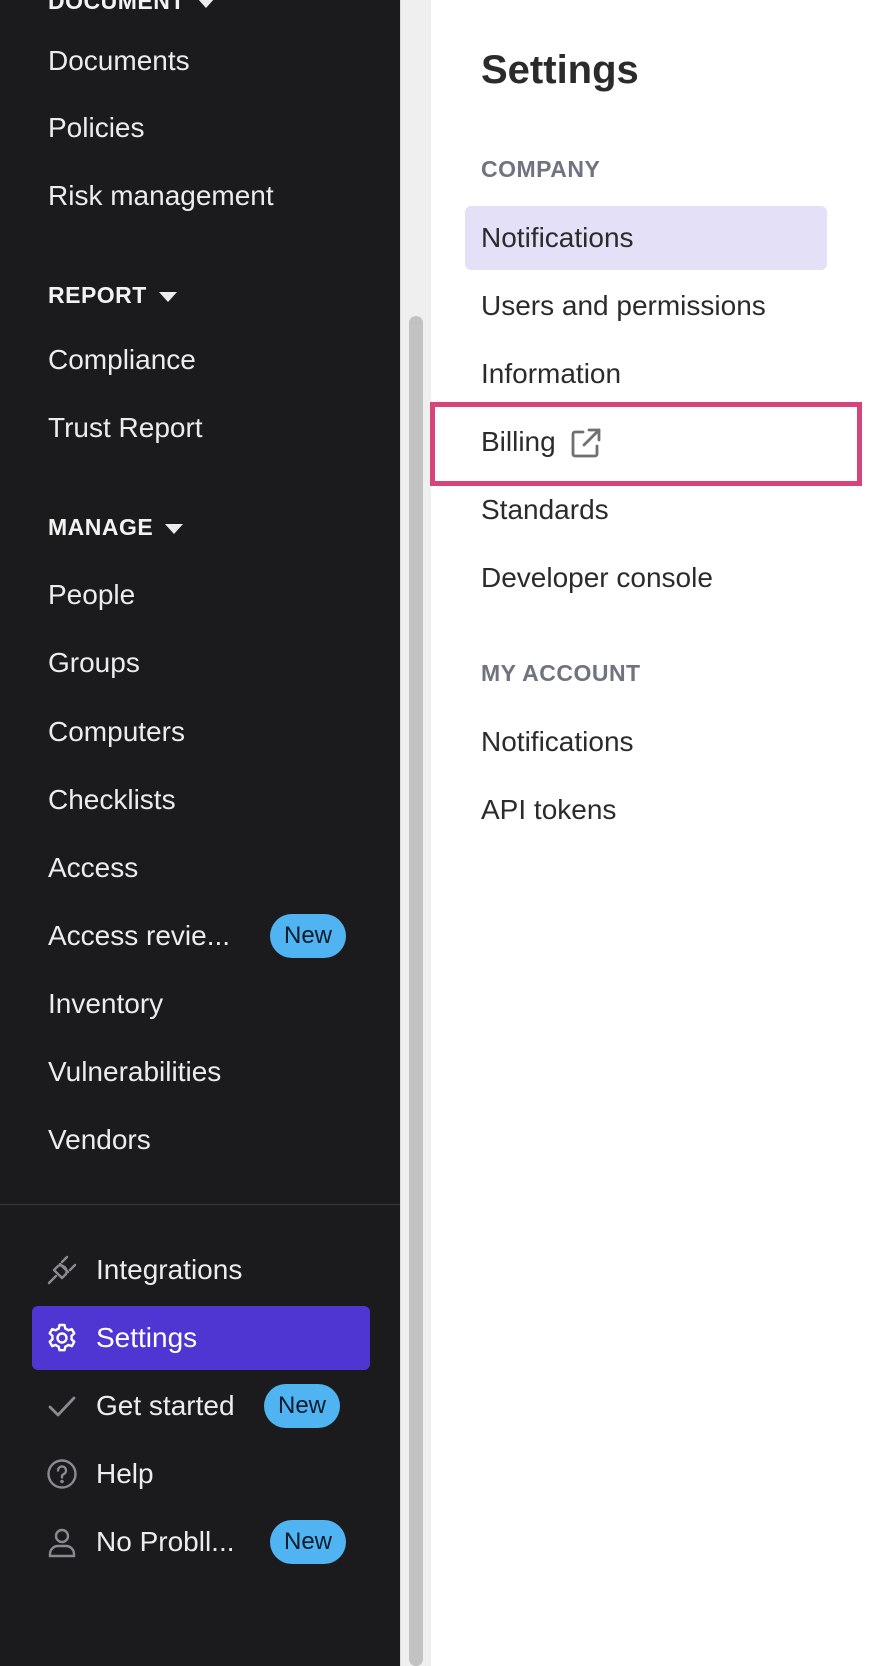 Image resolution: width=870 pixels, height=1666 pixels. What do you see at coordinates (646, 238) in the screenshot?
I see `settings-item-notifications: Notifications` at bounding box center [646, 238].